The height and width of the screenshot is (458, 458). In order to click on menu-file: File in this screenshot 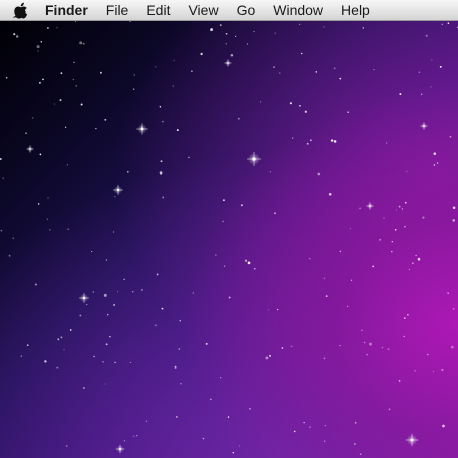, I will do `click(117, 10)`.